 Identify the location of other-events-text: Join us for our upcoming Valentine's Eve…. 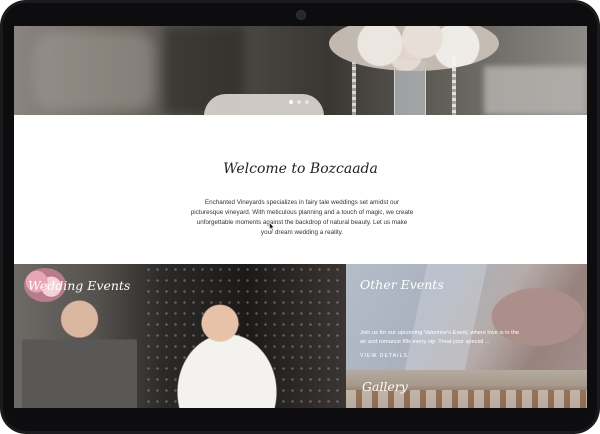
(440, 337).